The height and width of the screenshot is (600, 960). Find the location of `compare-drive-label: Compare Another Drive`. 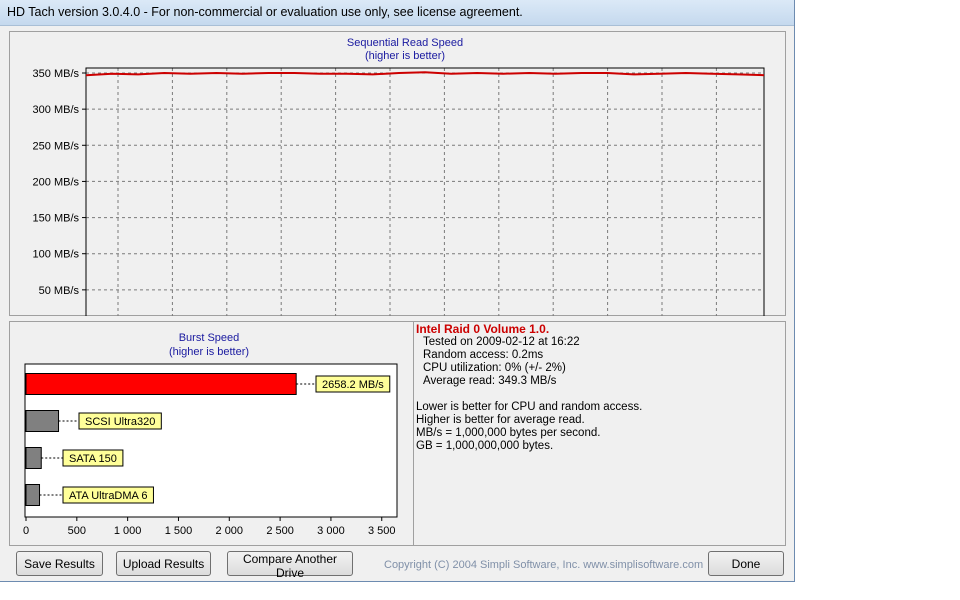

compare-drive-label: Compare Another Drive is located at coordinates (290, 566).